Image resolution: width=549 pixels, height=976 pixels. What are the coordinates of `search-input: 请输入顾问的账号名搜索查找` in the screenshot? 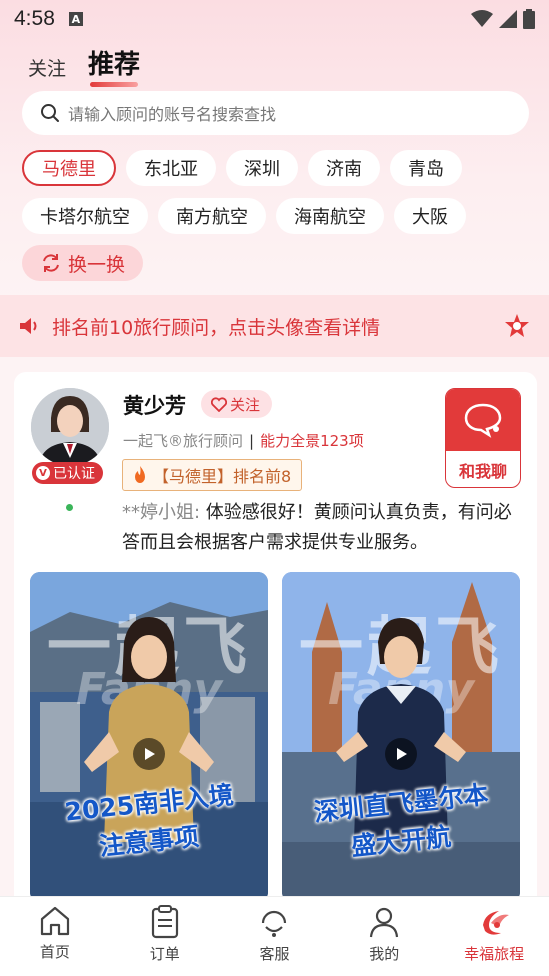 It's located at (275, 113).